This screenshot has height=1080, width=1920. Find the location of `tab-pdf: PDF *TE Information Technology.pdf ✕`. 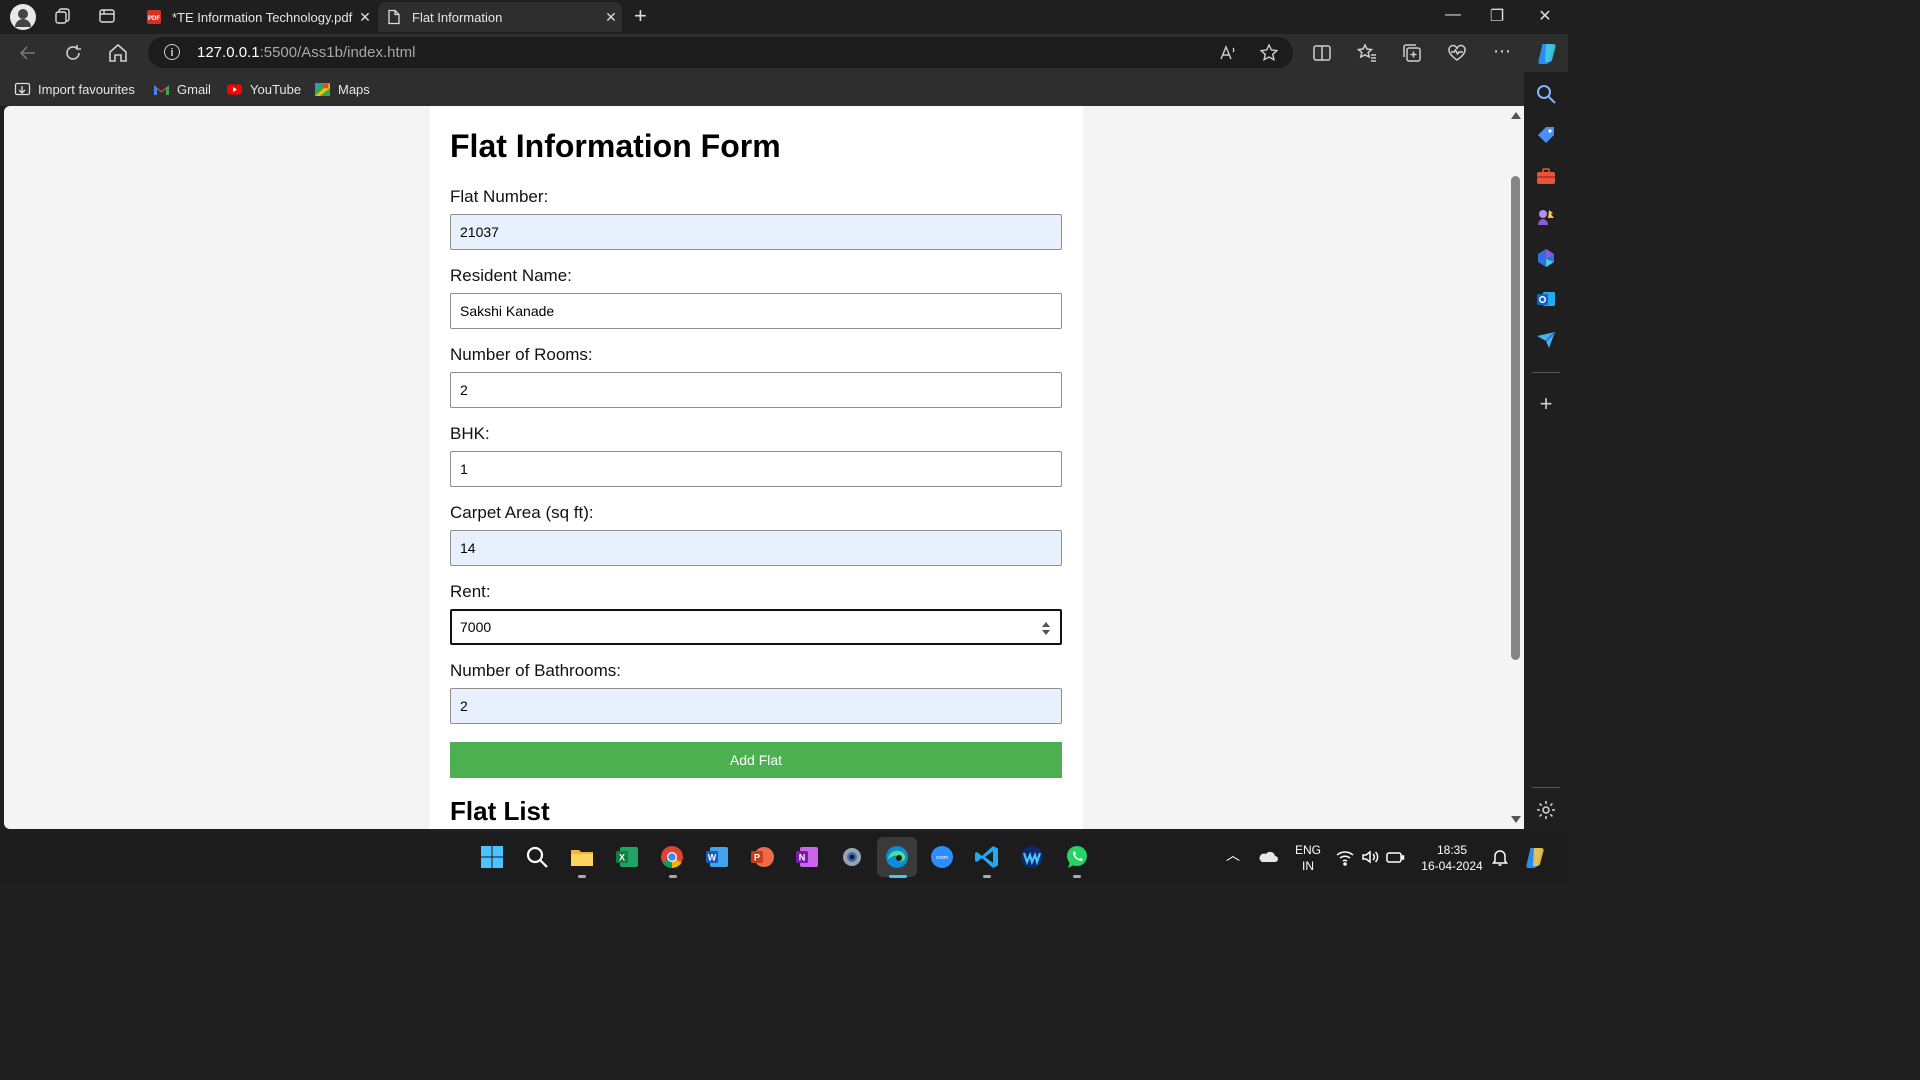

tab-pdf: PDF *TE Information Technology.pdf ✕ is located at coordinates (257, 17).